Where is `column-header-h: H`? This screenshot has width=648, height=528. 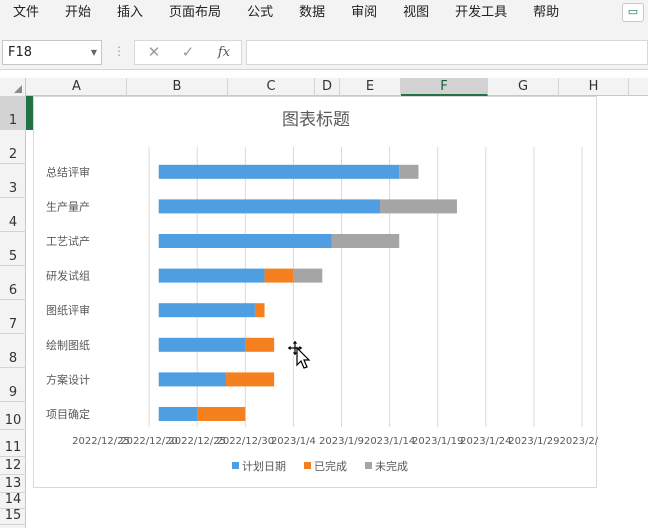
column-header-h: H is located at coordinates (594, 87).